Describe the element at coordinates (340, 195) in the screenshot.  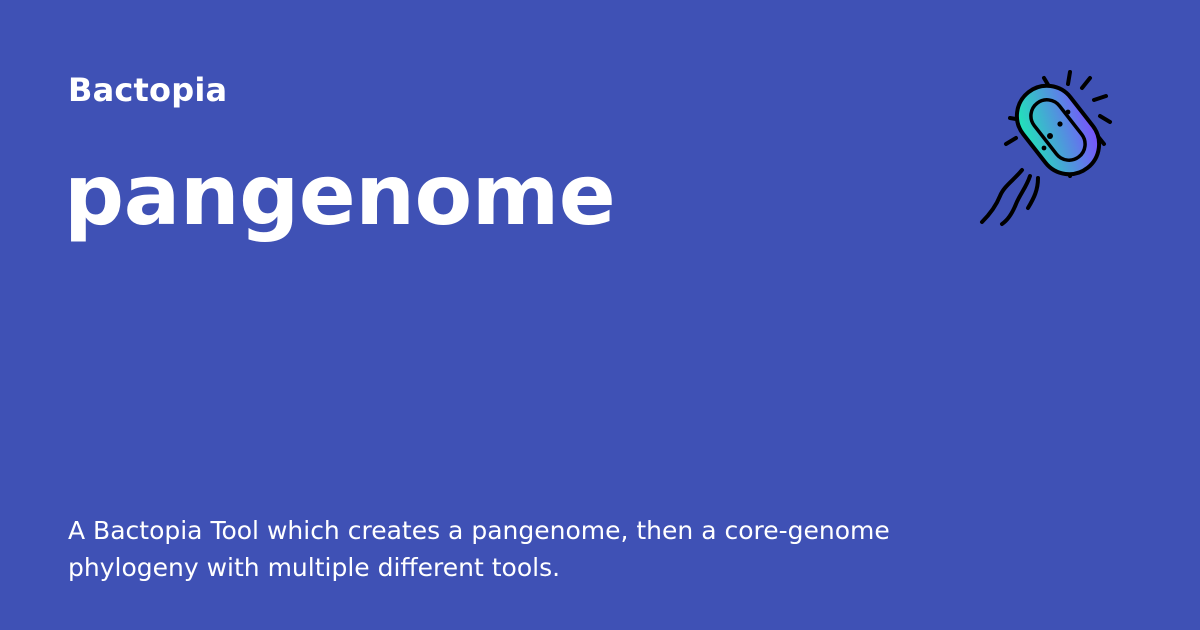
I see `page-title: pangenome` at that location.